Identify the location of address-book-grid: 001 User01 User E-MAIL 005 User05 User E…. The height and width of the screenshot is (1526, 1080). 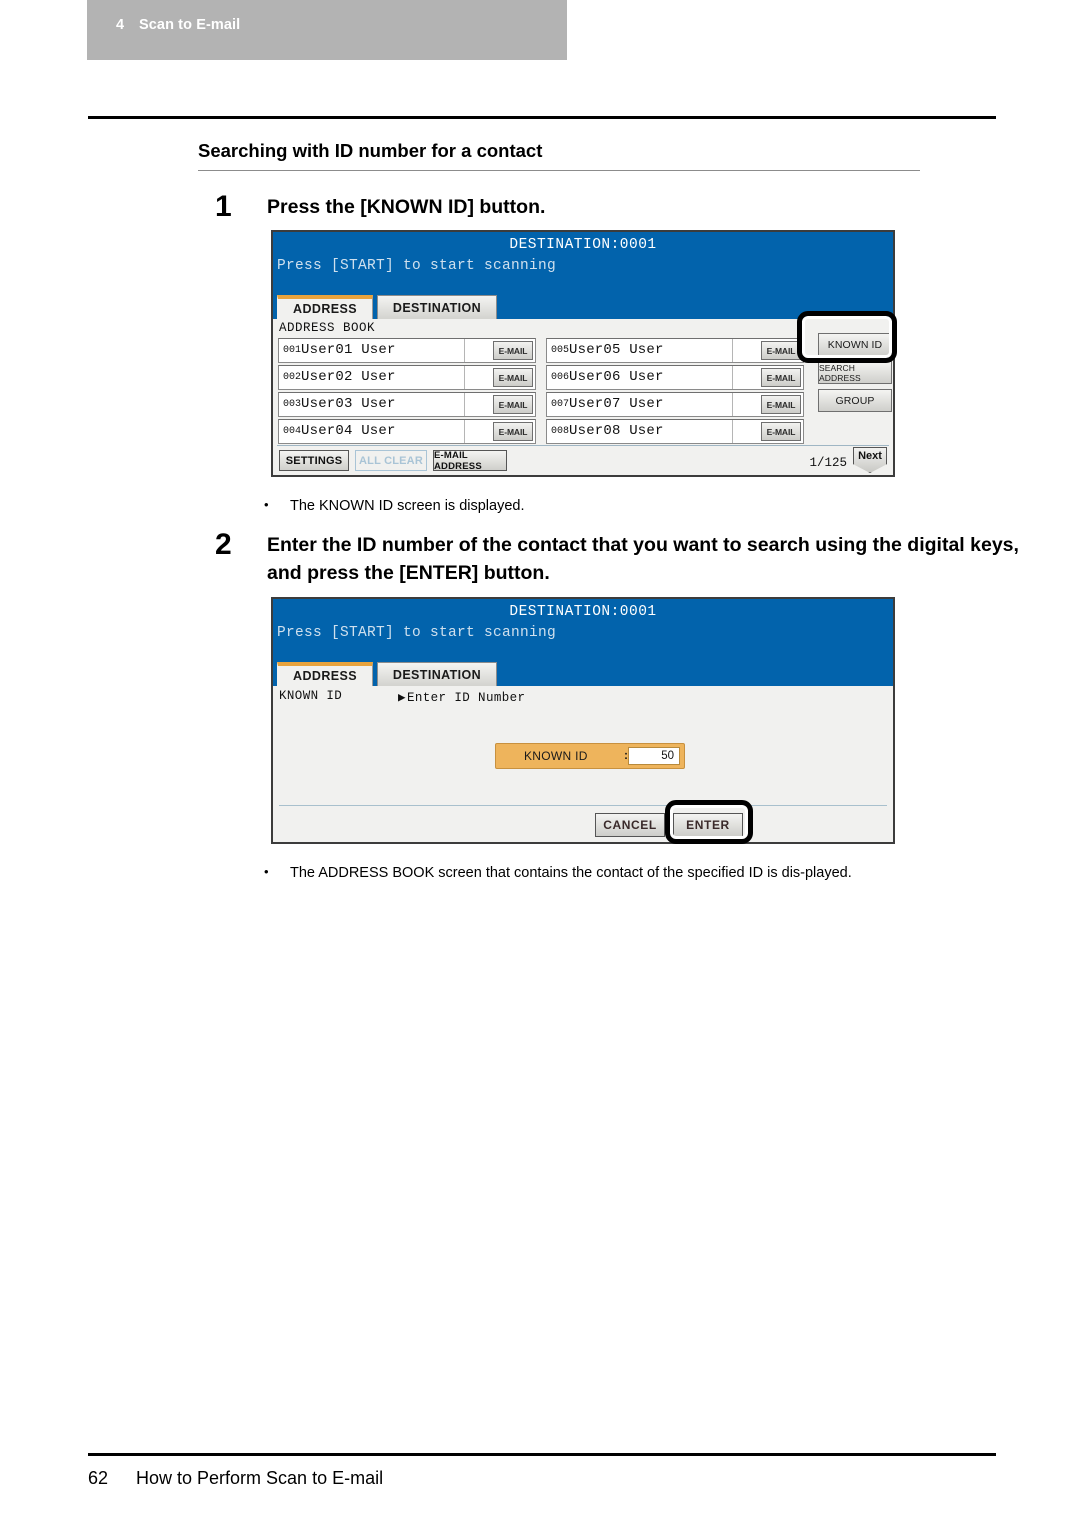
(545, 392).